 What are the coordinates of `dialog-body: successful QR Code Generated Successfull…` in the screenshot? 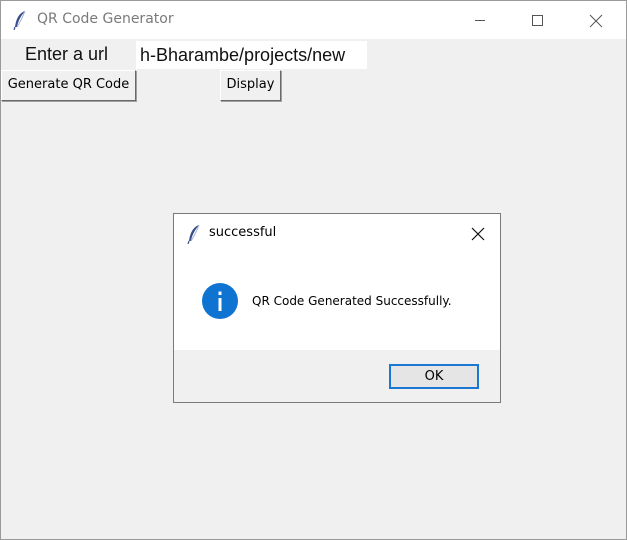 It's located at (337, 282).